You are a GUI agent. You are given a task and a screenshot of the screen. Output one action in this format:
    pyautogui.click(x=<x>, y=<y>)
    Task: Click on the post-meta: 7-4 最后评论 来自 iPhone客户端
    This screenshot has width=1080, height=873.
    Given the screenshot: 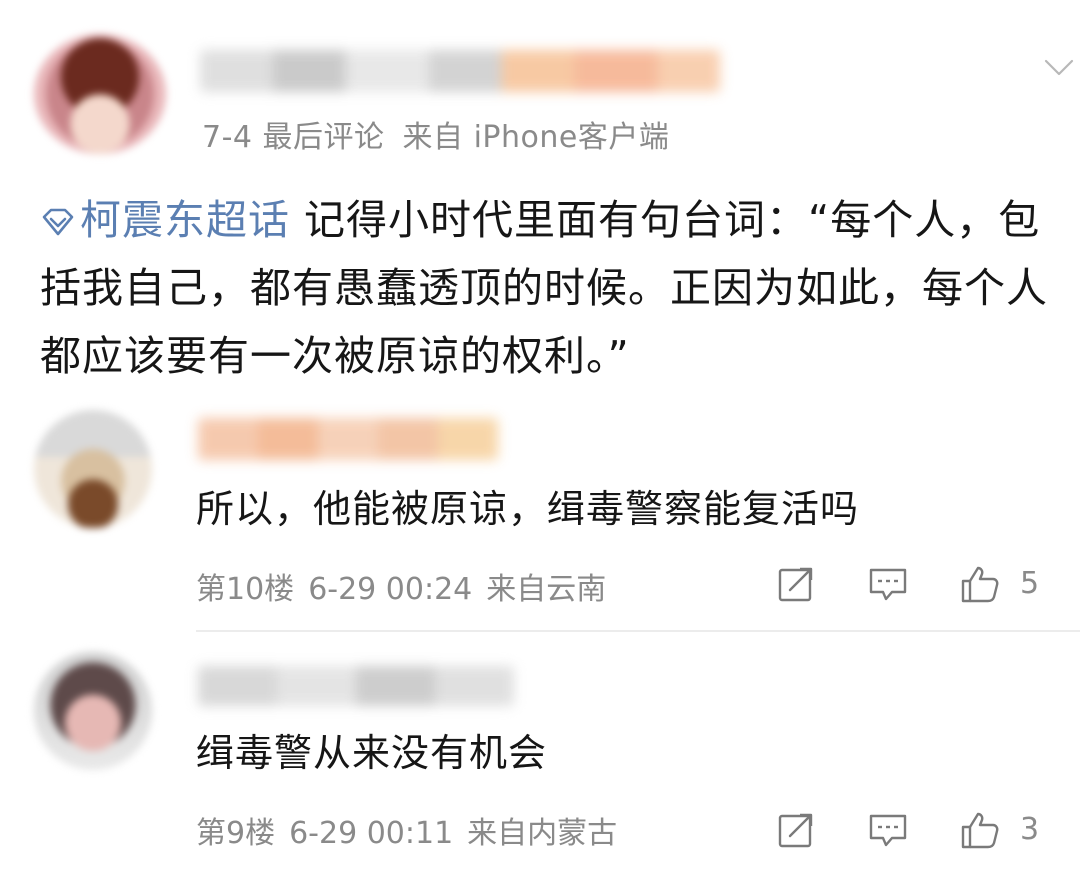 What is the action you would take?
    pyautogui.click(x=435, y=134)
    